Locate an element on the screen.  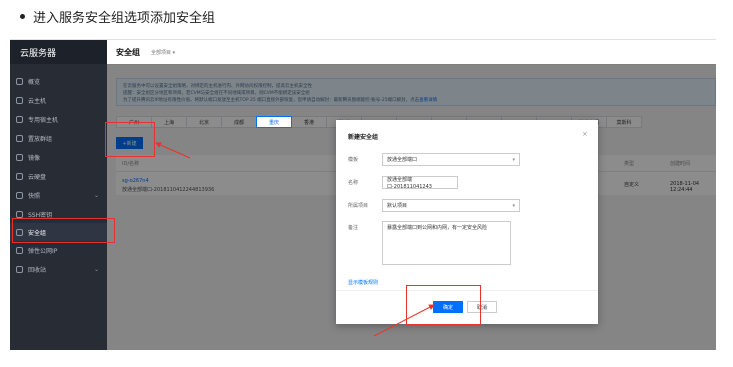
instruction-text: 进入服务安全组选项添加安全组 is located at coordinates (124, 18).